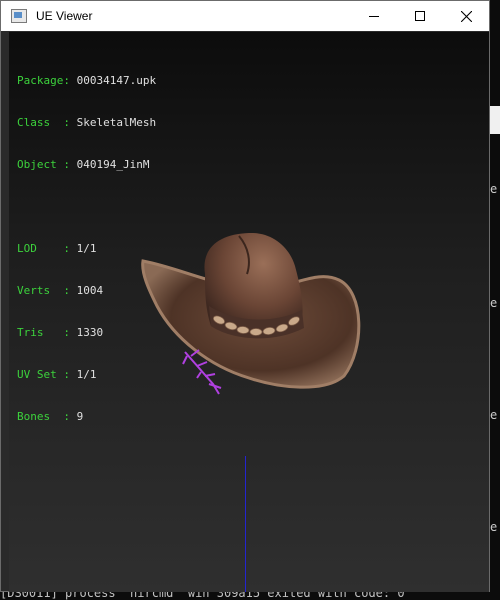 This screenshot has height=600, width=500. I want to click on info-label: Bones :, so click(43, 416).